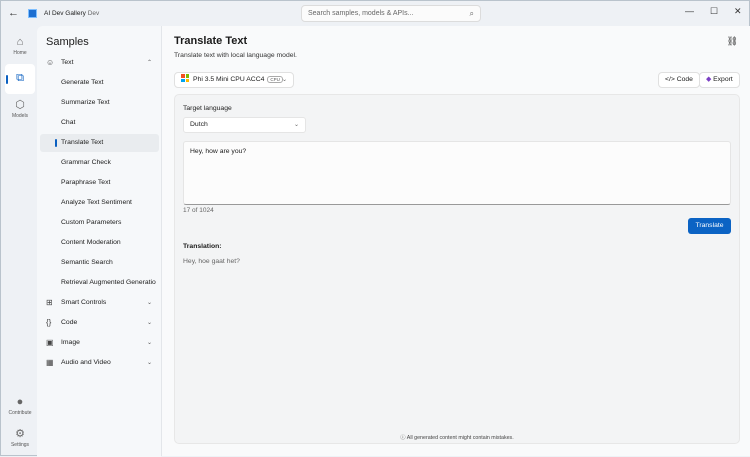  What do you see at coordinates (20, 434) in the screenshot?
I see `gear-icon: ⚙` at bounding box center [20, 434].